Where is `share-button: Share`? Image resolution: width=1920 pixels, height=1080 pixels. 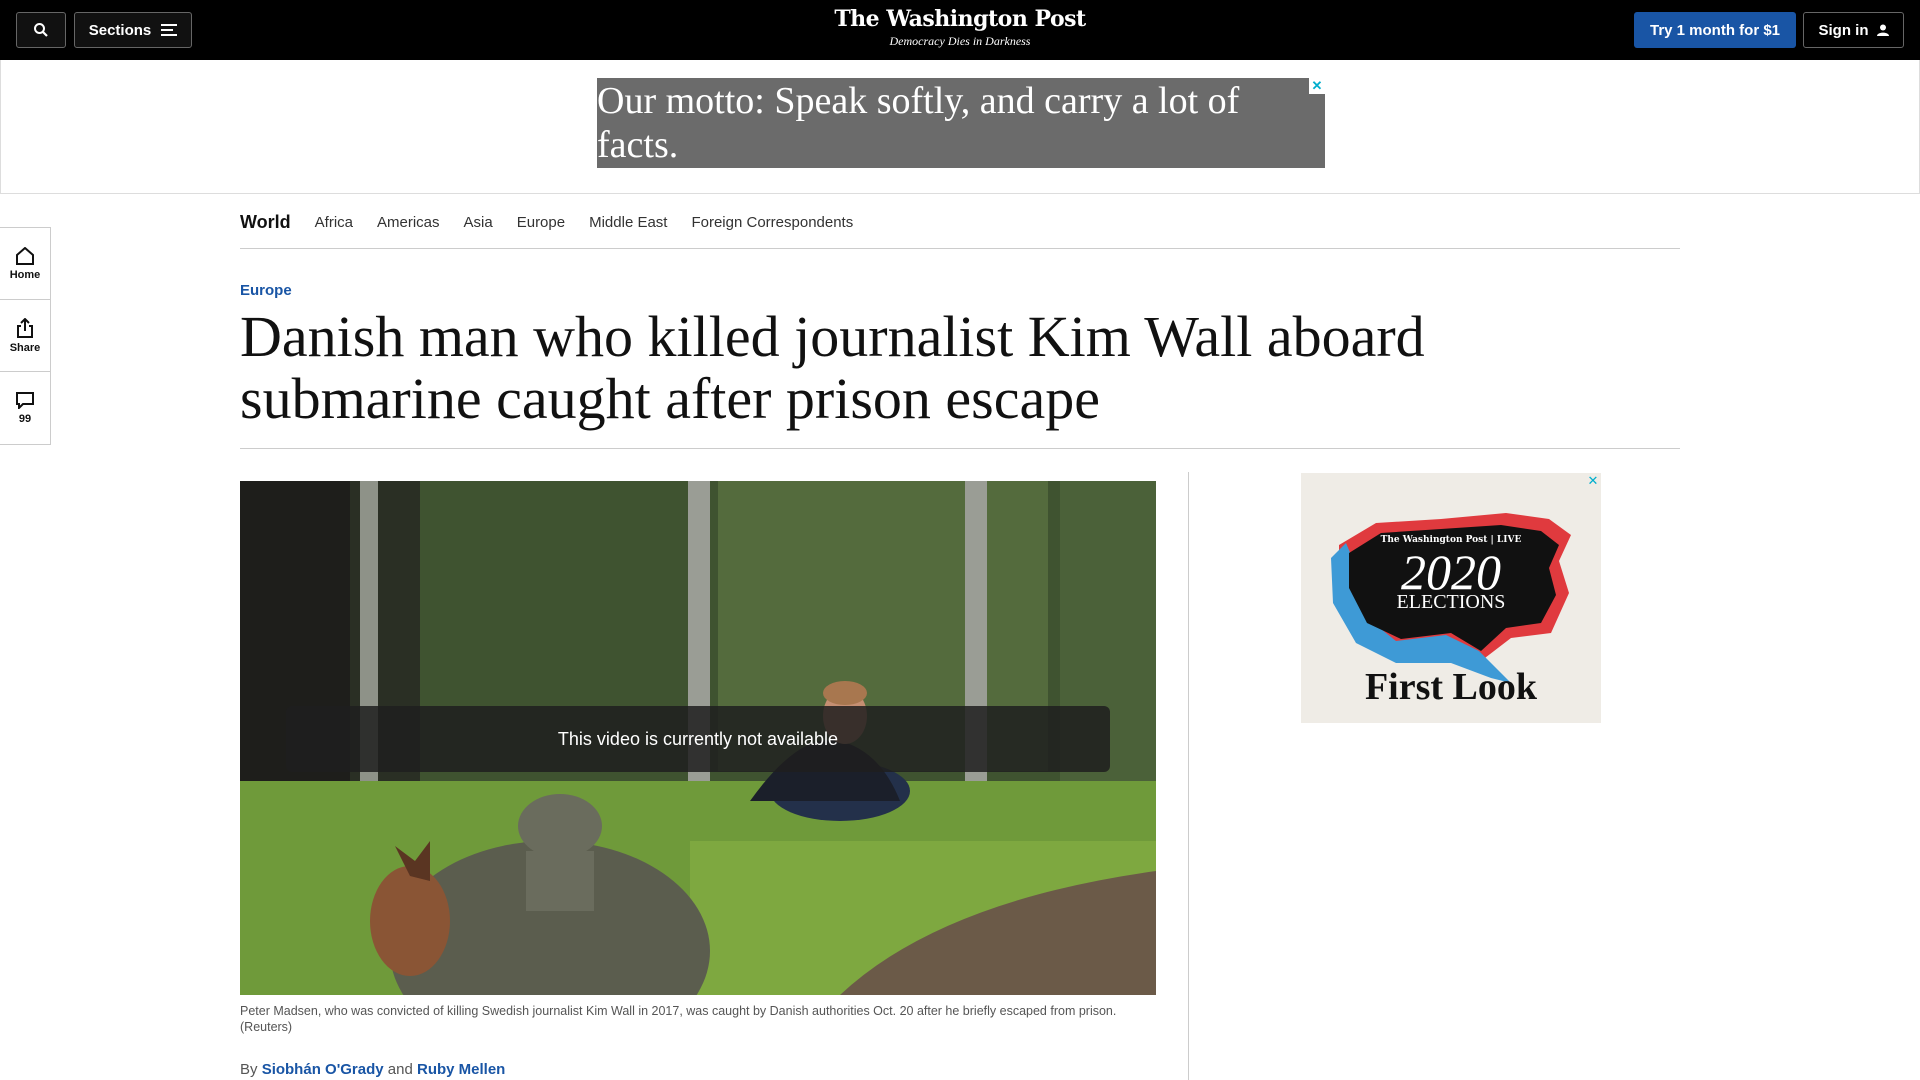 share-button: Share is located at coordinates (25, 336).